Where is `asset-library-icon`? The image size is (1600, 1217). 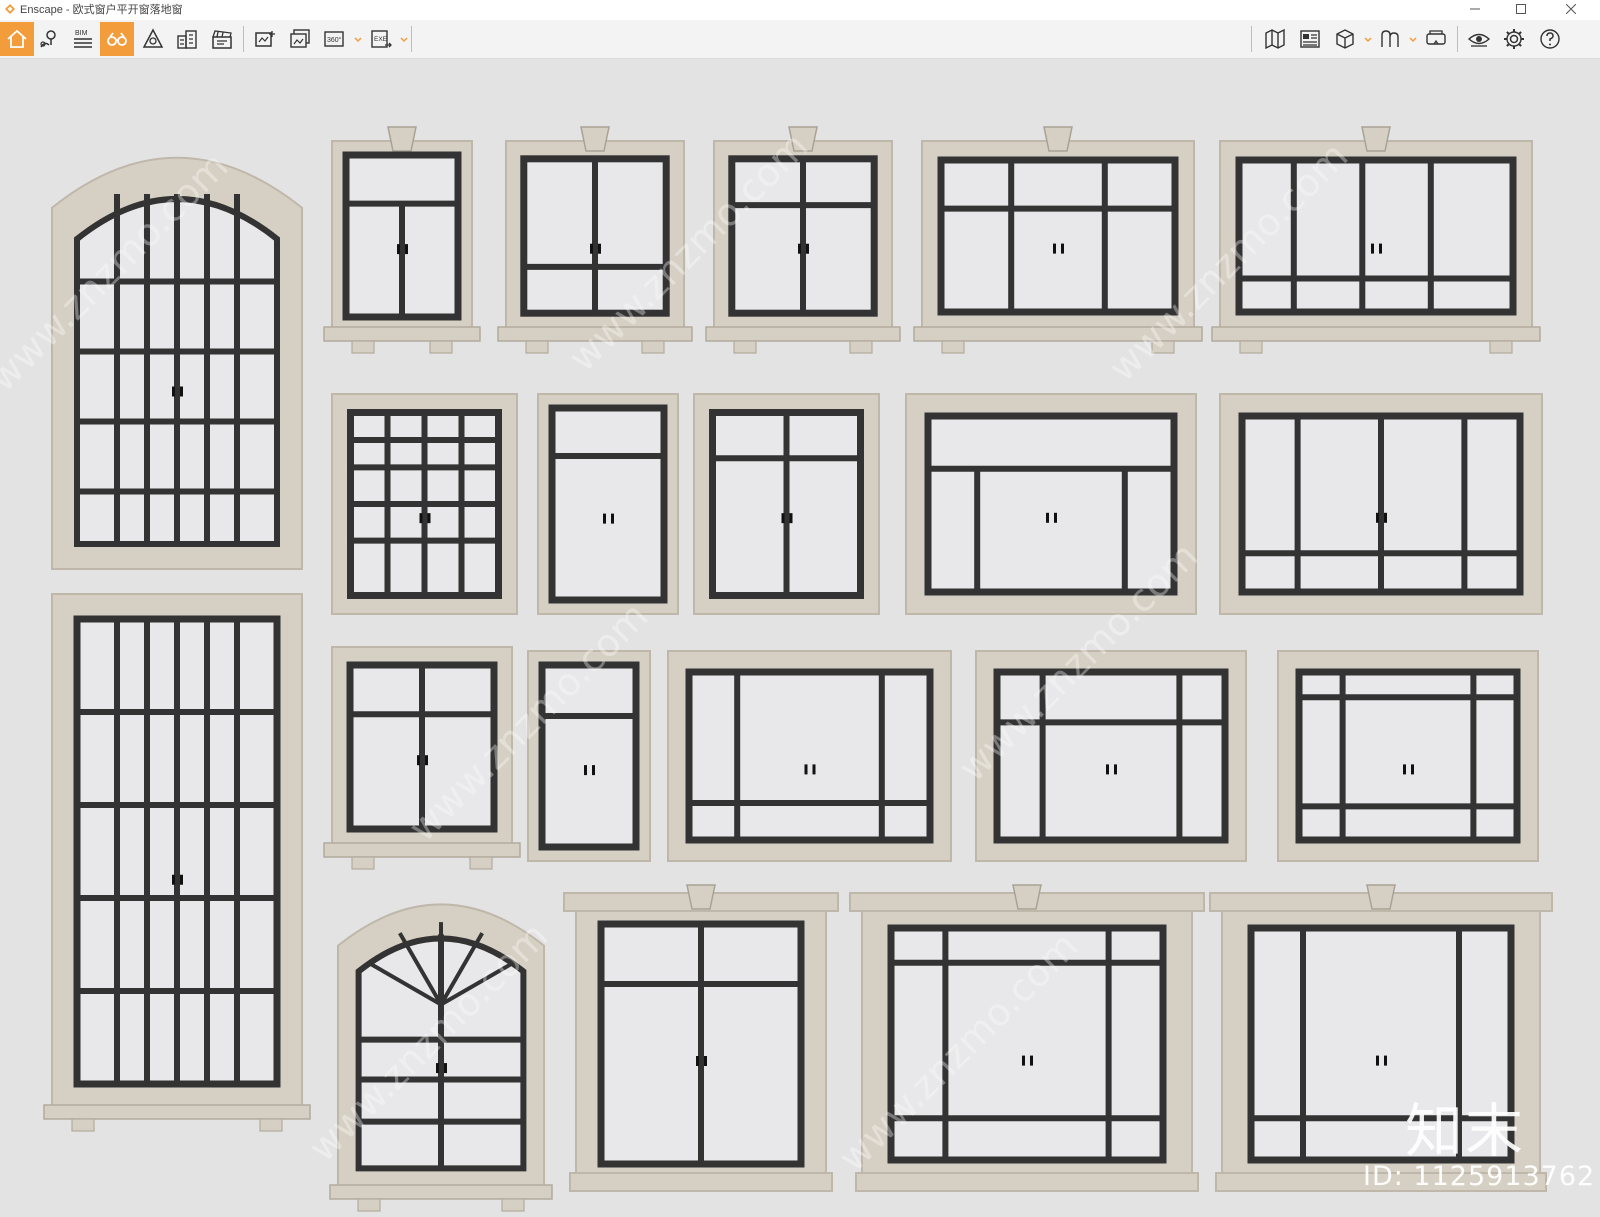
asset-library-icon is located at coordinates (1310, 39).